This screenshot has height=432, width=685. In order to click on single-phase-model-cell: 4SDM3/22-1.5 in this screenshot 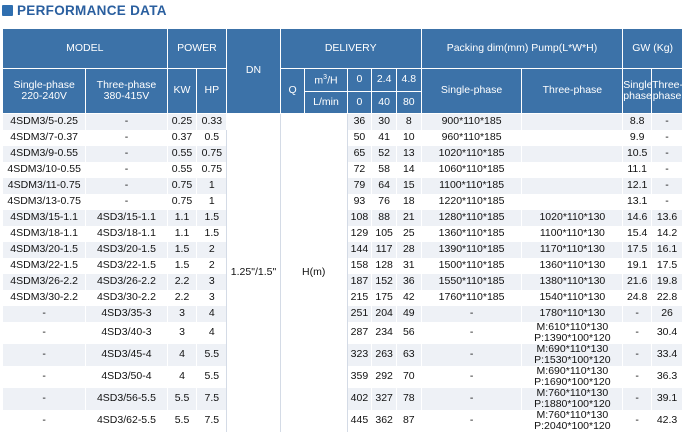, I will do `click(44, 265)`.